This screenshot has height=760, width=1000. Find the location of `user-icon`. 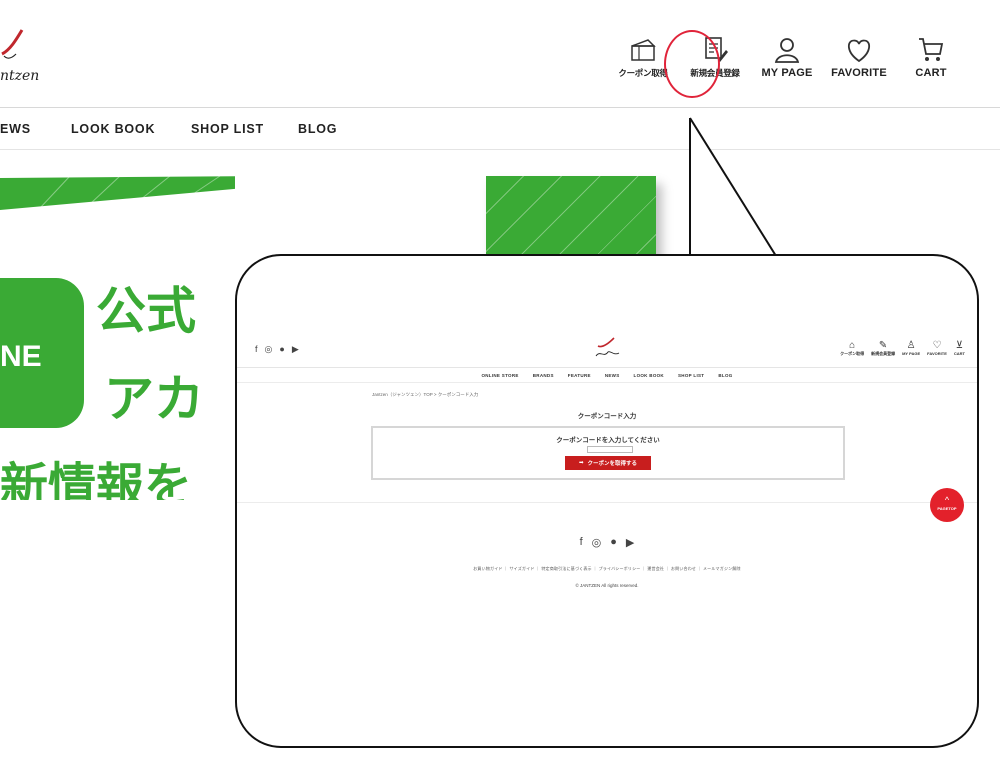

user-icon is located at coordinates (787, 50).